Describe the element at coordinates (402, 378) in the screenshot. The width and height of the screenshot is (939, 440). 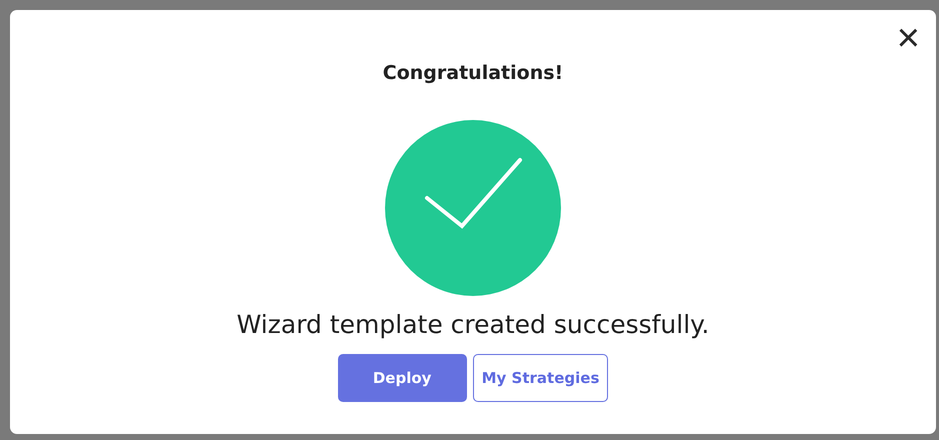
I see `deploy-button: Deploy` at that location.